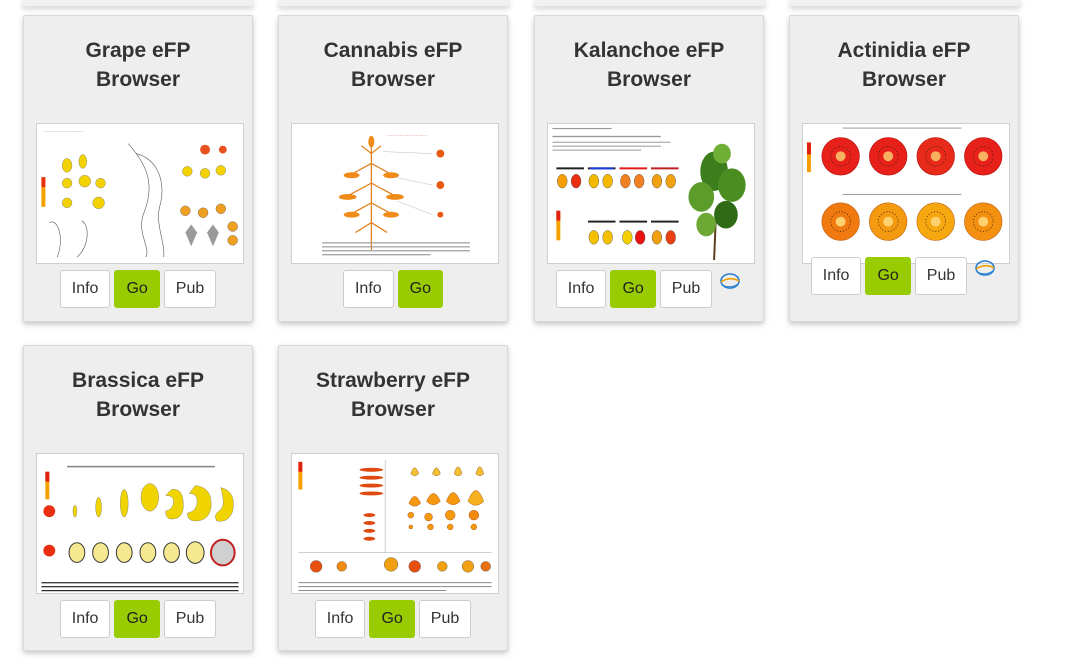  I want to click on card-strawberry-efp: Strawberry eFP Browser Info Go Pub, so click(393, 498).